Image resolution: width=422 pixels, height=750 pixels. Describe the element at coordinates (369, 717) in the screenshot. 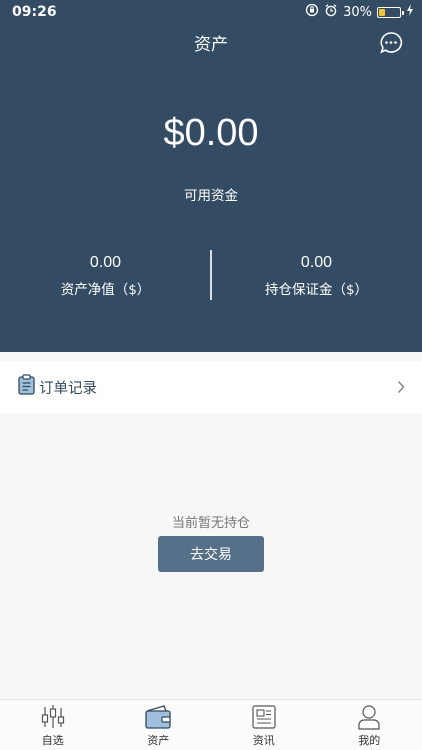

I see `user-icon` at that location.